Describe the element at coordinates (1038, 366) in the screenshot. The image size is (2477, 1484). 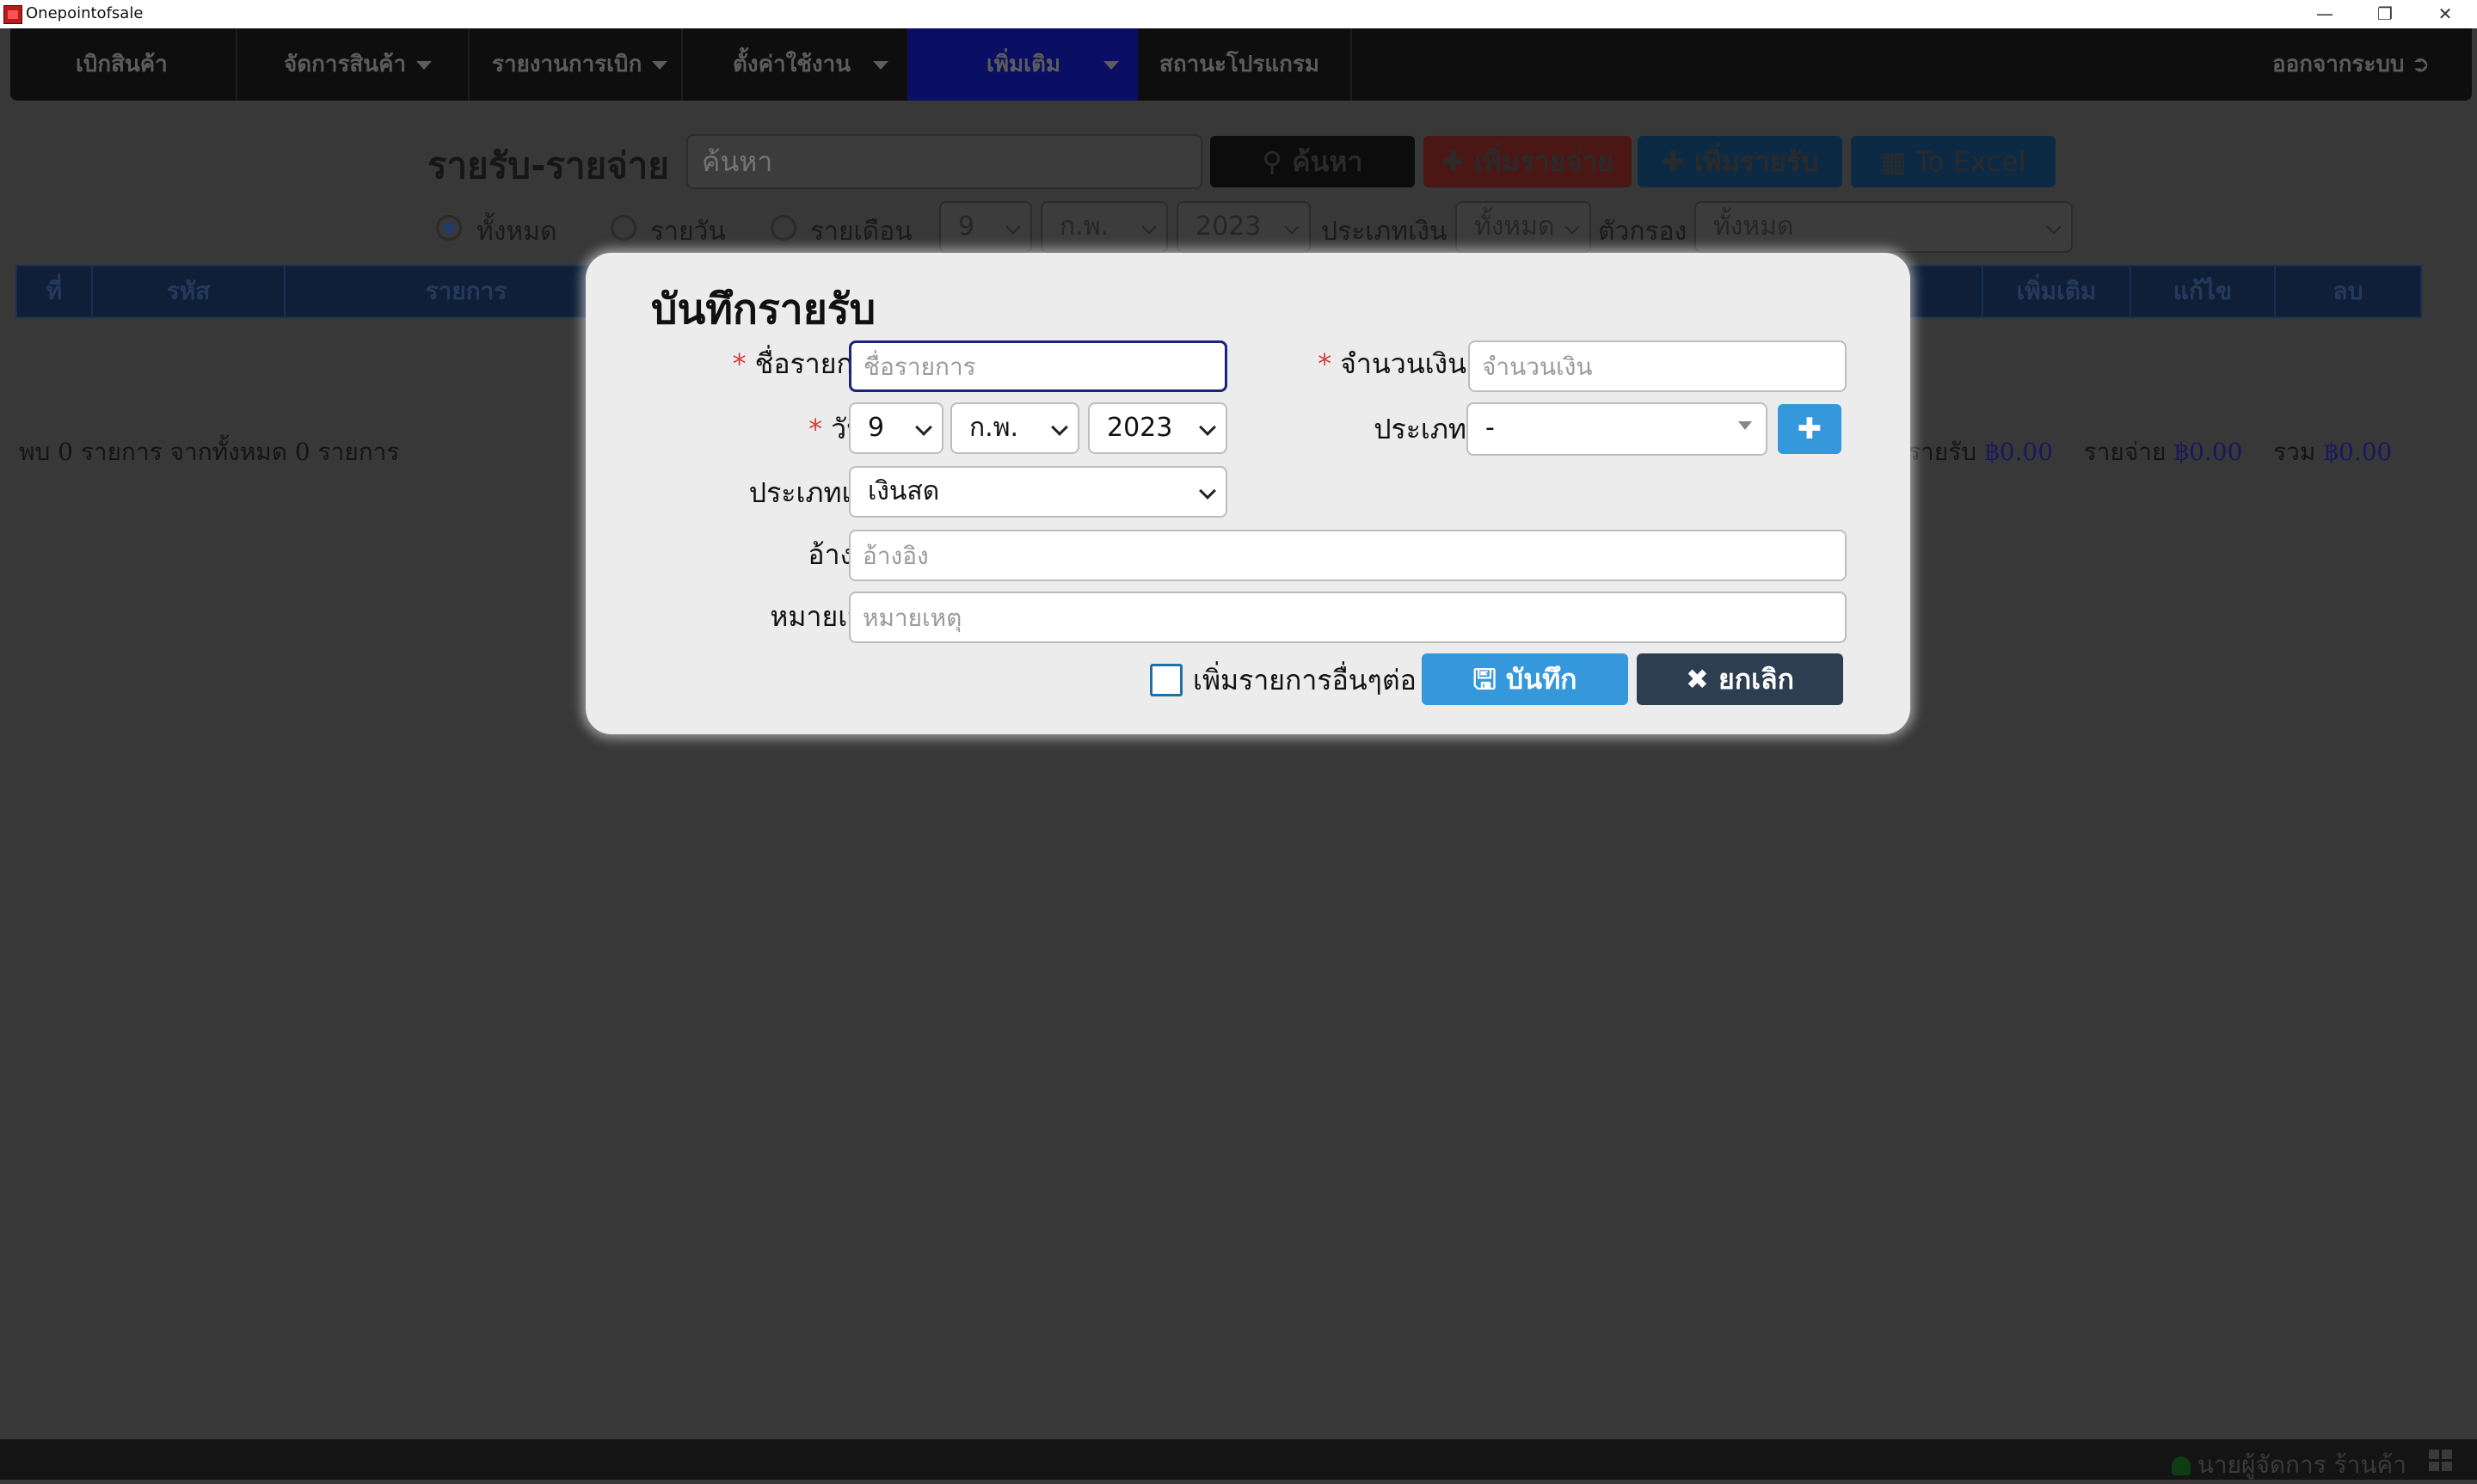
I see `item-name-input` at that location.